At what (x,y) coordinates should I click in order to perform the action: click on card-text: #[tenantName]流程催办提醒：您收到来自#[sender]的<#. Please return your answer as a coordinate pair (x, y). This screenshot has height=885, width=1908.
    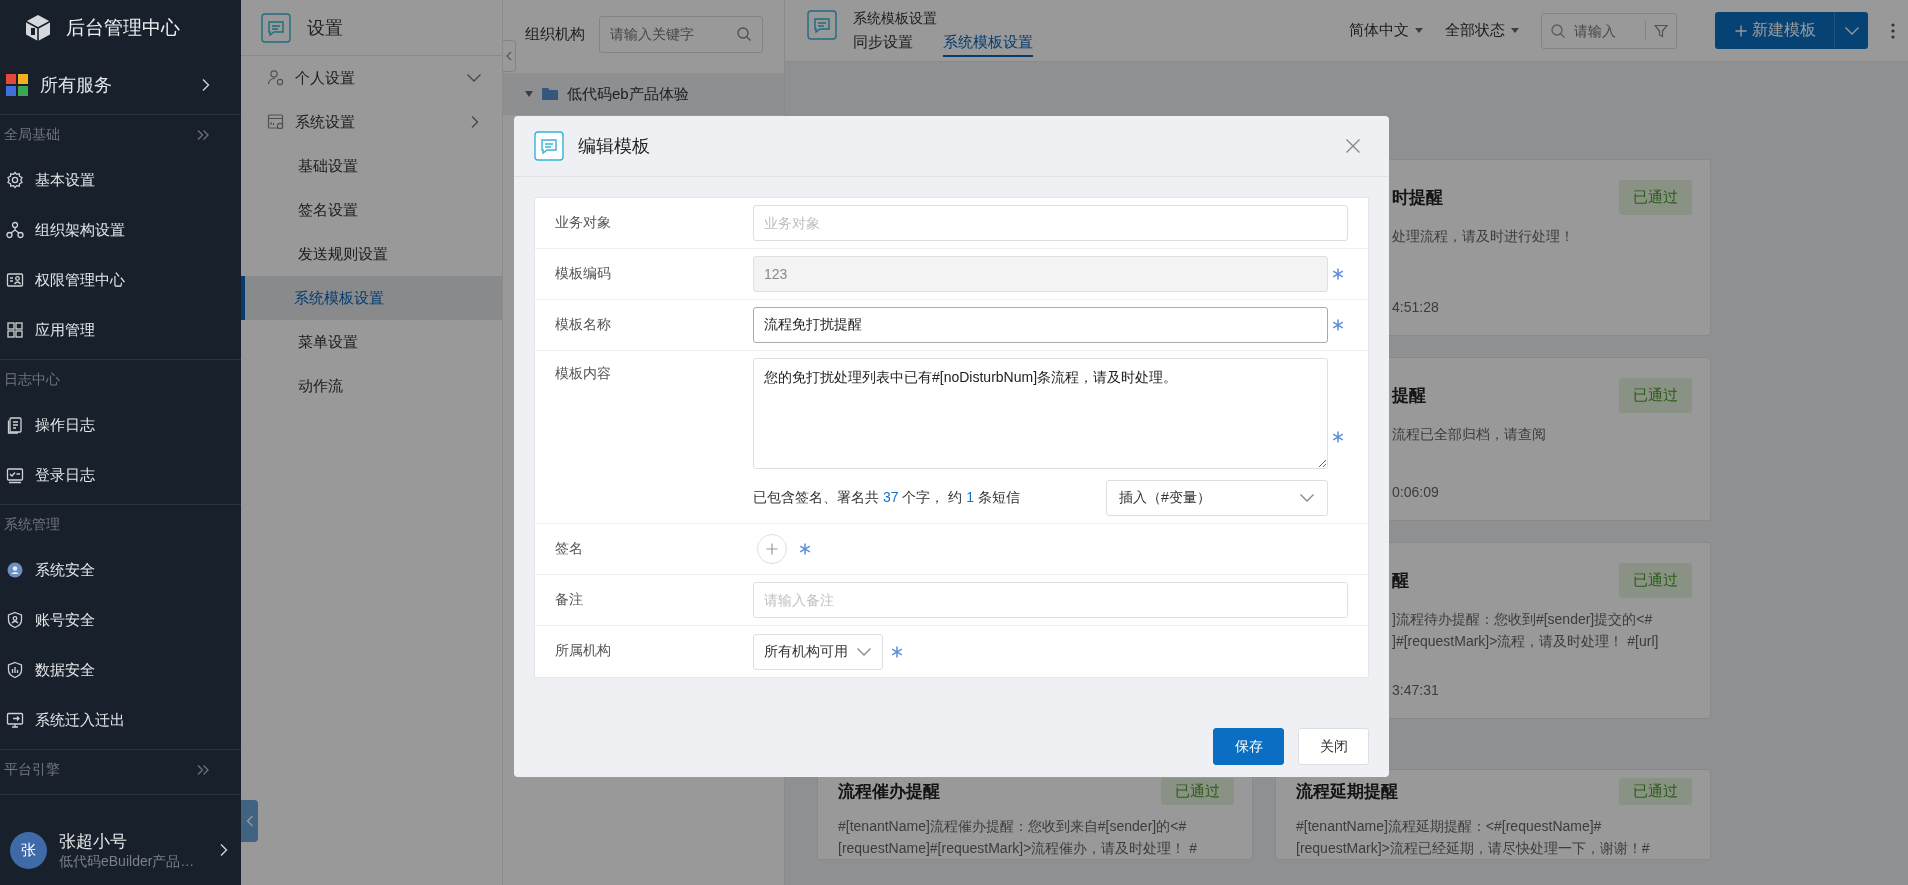
    Looking at the image, I should click on (1013, 826).